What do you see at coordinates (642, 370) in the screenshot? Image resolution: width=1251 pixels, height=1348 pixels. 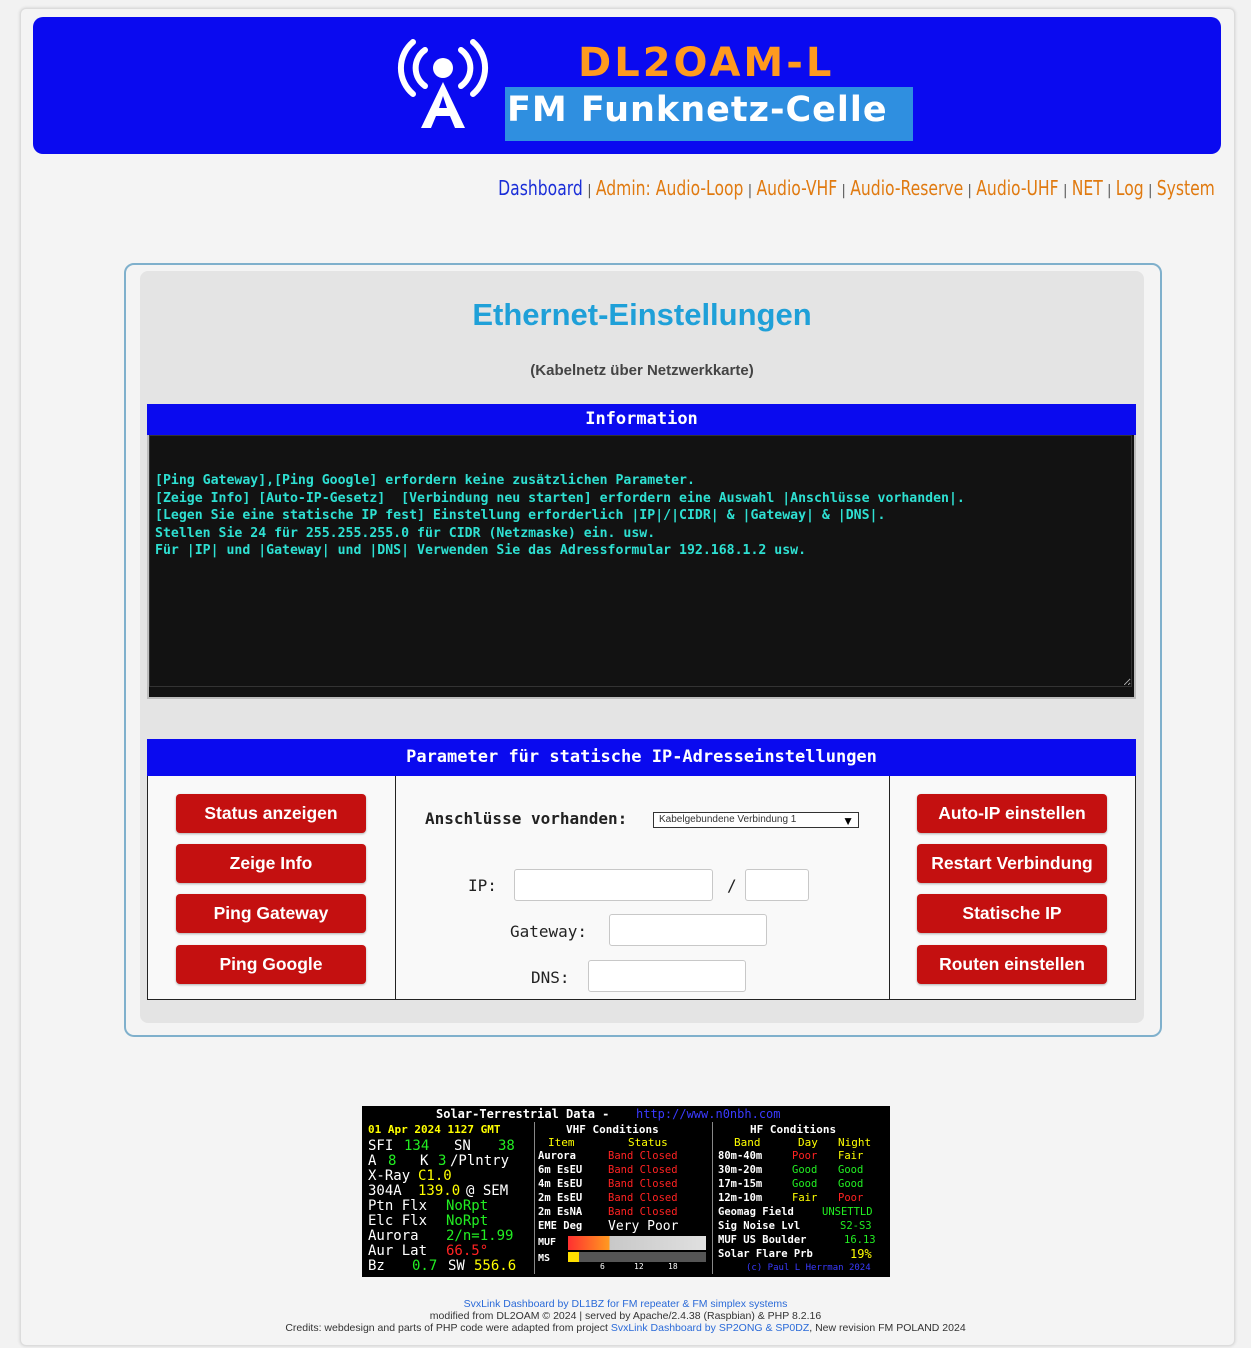 I see `page-subtitle: (Kabelnetz über Netzwerkkarte)` at bounding box center [642, 370].